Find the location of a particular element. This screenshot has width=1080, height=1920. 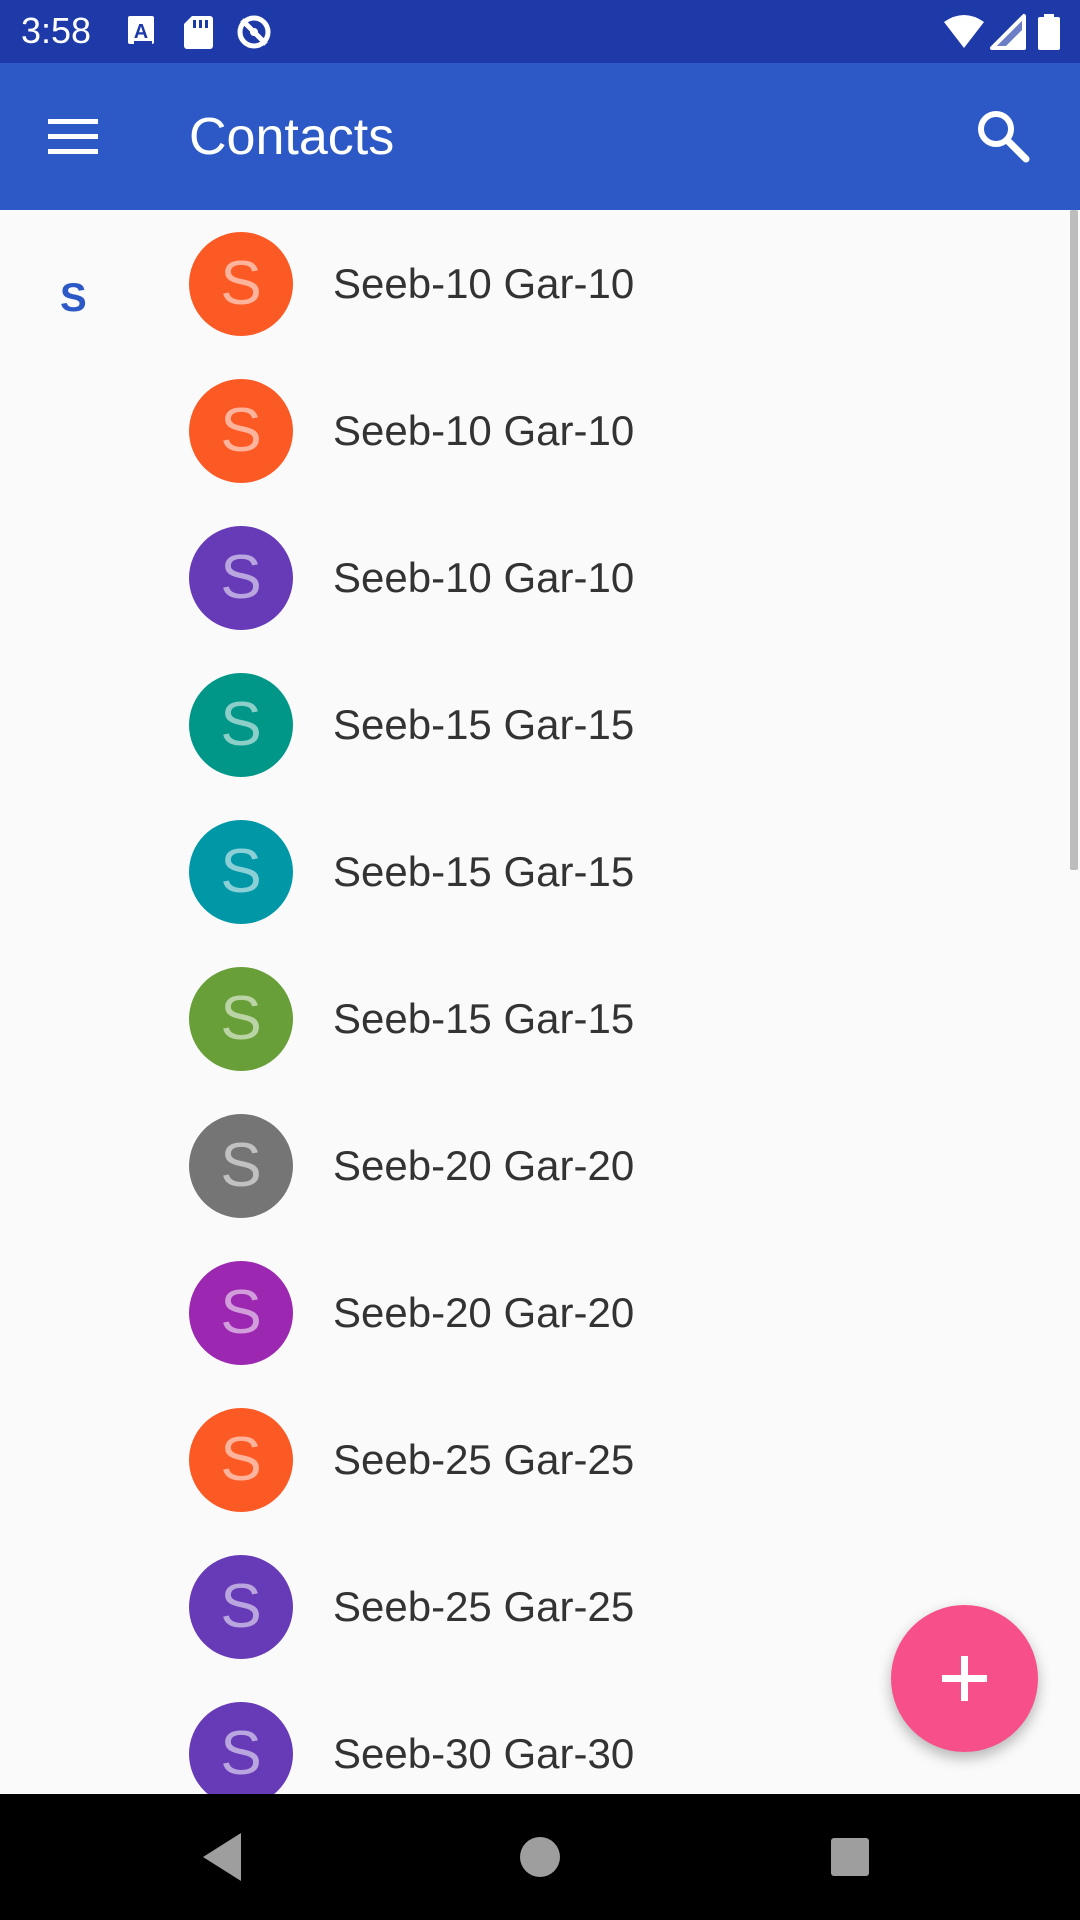

menu-button is located at coordinates (73, 136).